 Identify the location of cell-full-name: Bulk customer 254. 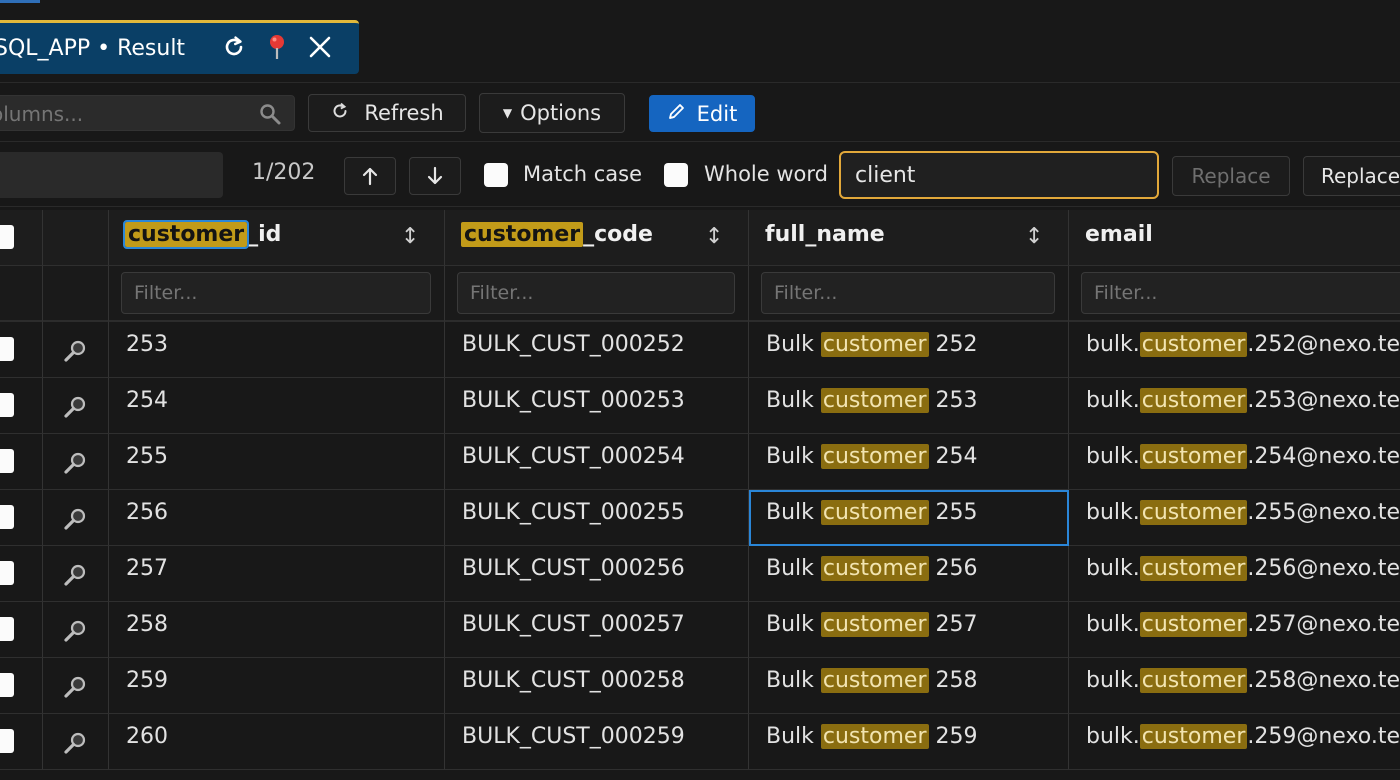
(909, 462).